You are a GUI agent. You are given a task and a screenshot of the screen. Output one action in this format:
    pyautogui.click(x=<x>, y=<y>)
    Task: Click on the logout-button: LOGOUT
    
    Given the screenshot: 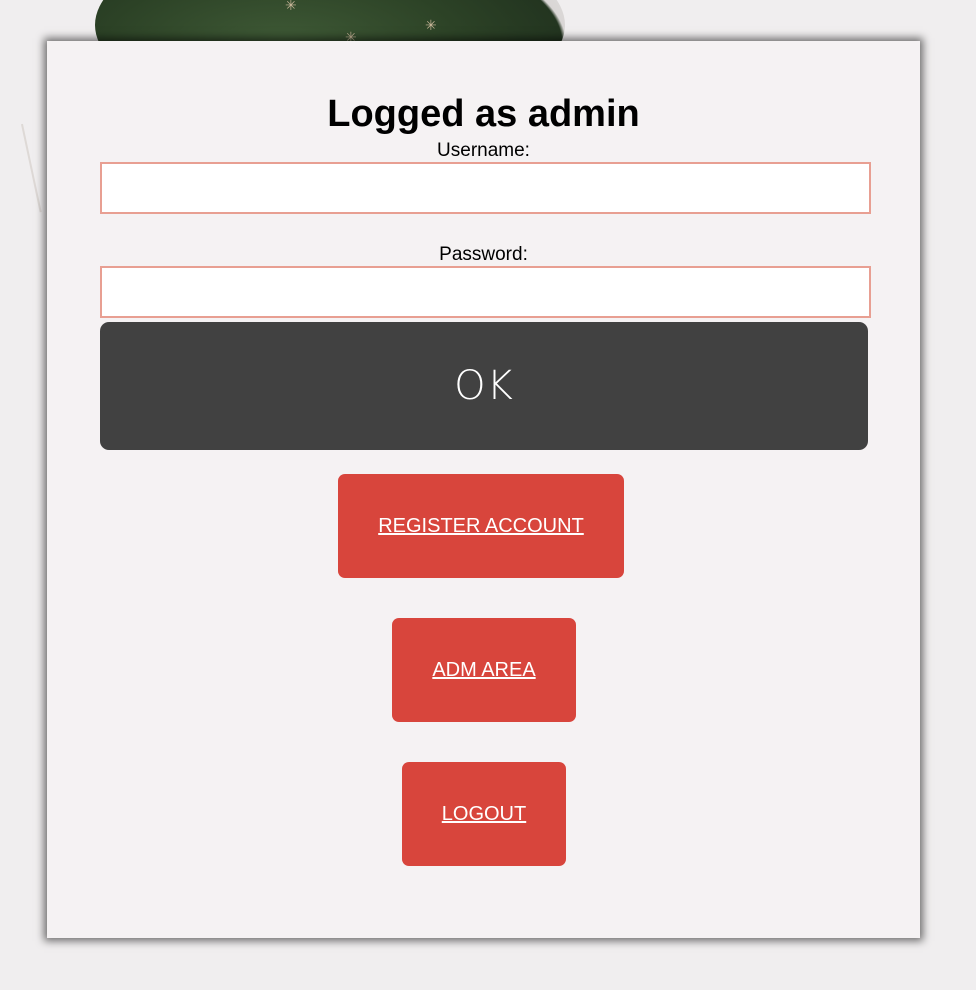 What is the action you would take?
    pyautogui.click(x=484, y=814)
    